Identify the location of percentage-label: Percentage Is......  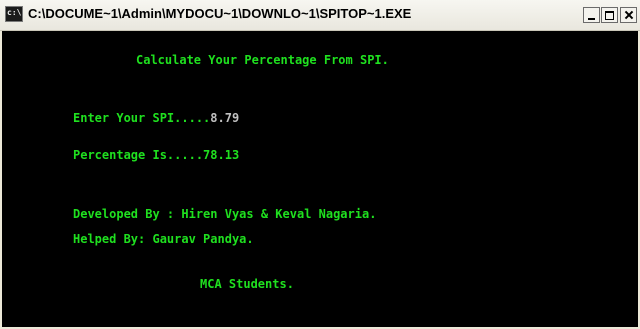
(138, 155).